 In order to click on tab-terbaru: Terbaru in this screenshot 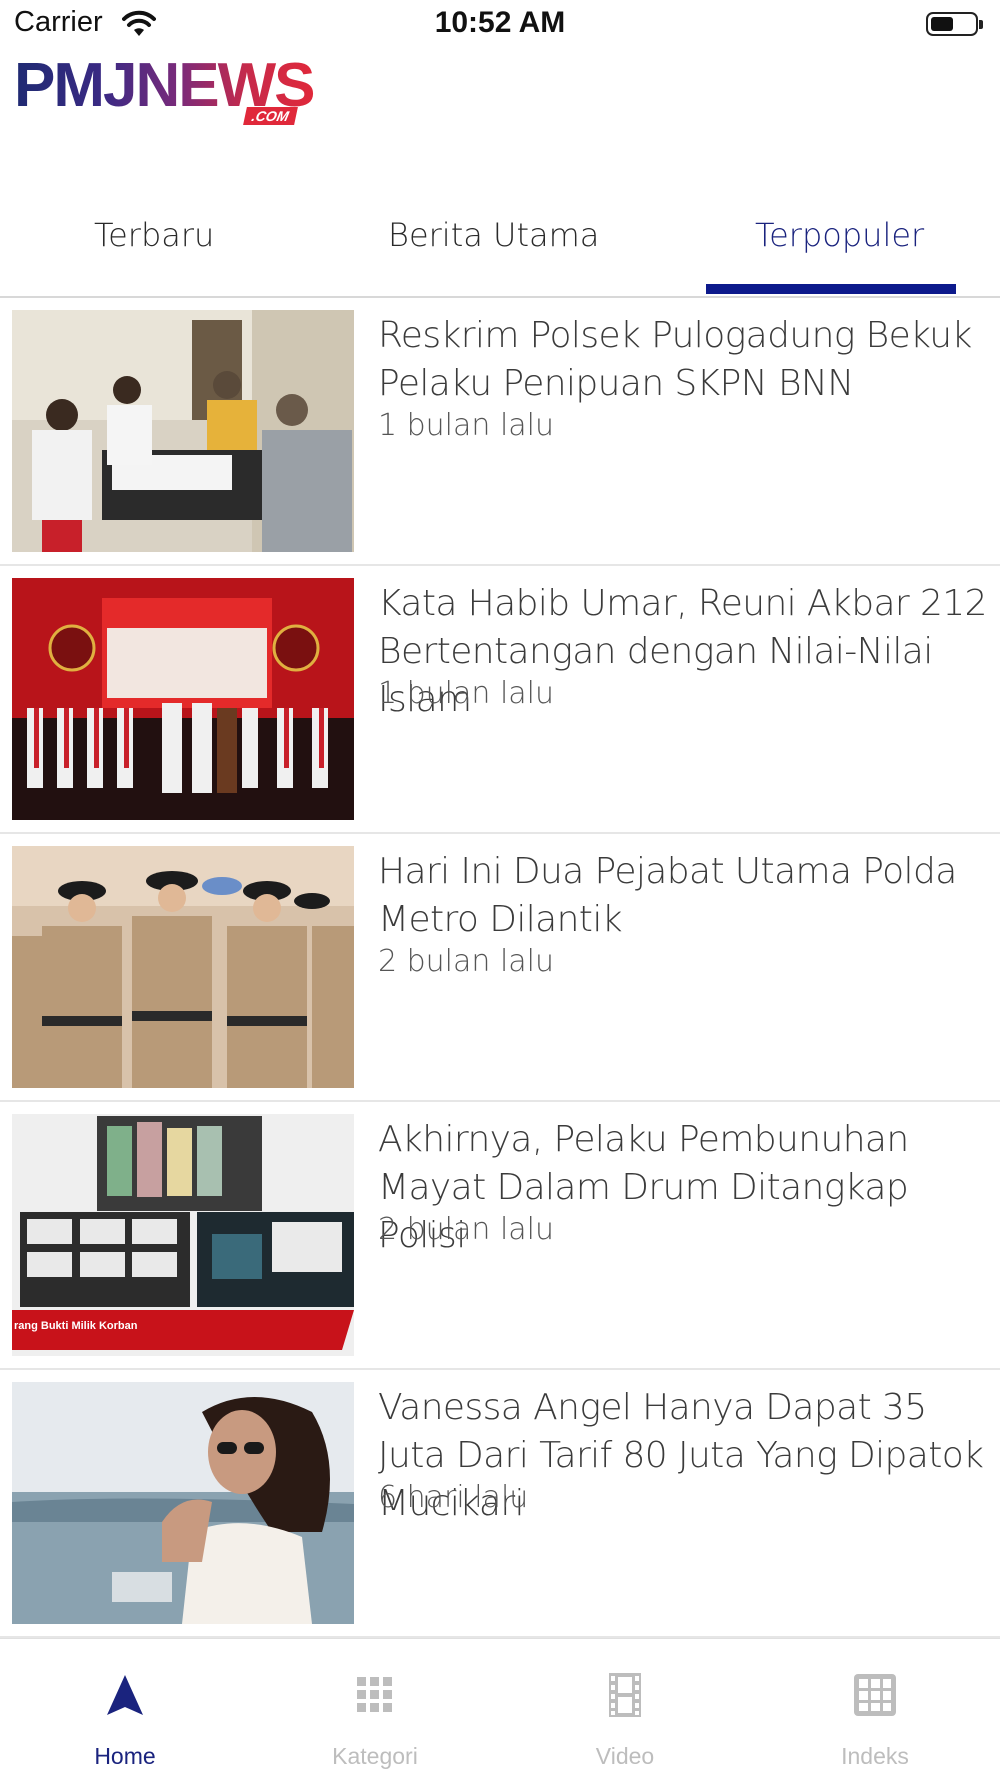, I will do `click(154, 235)`.